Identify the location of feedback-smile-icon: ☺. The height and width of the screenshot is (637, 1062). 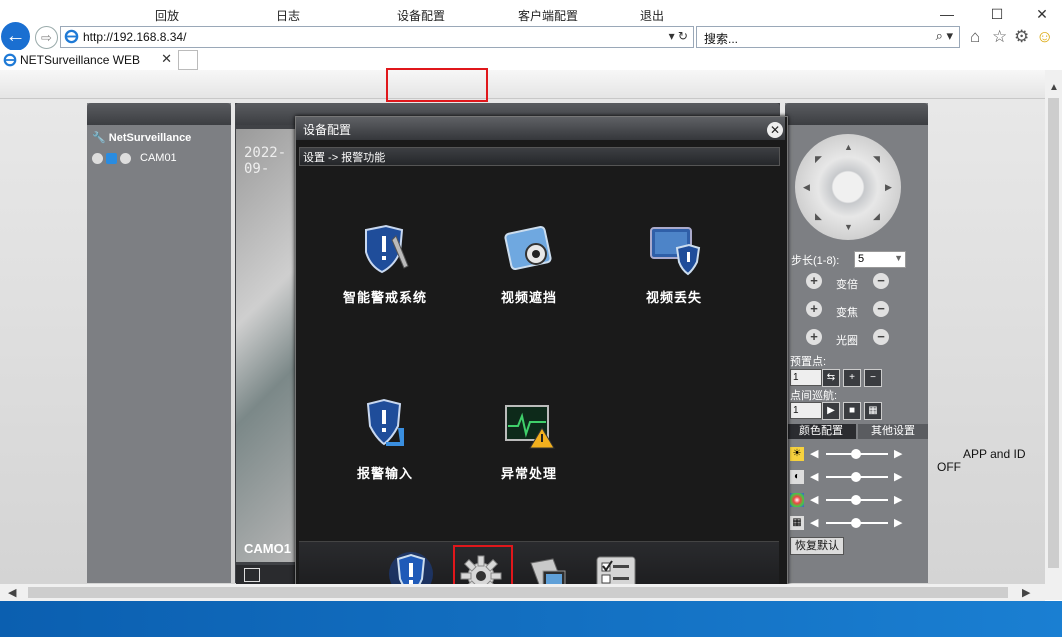
(1044, 37).